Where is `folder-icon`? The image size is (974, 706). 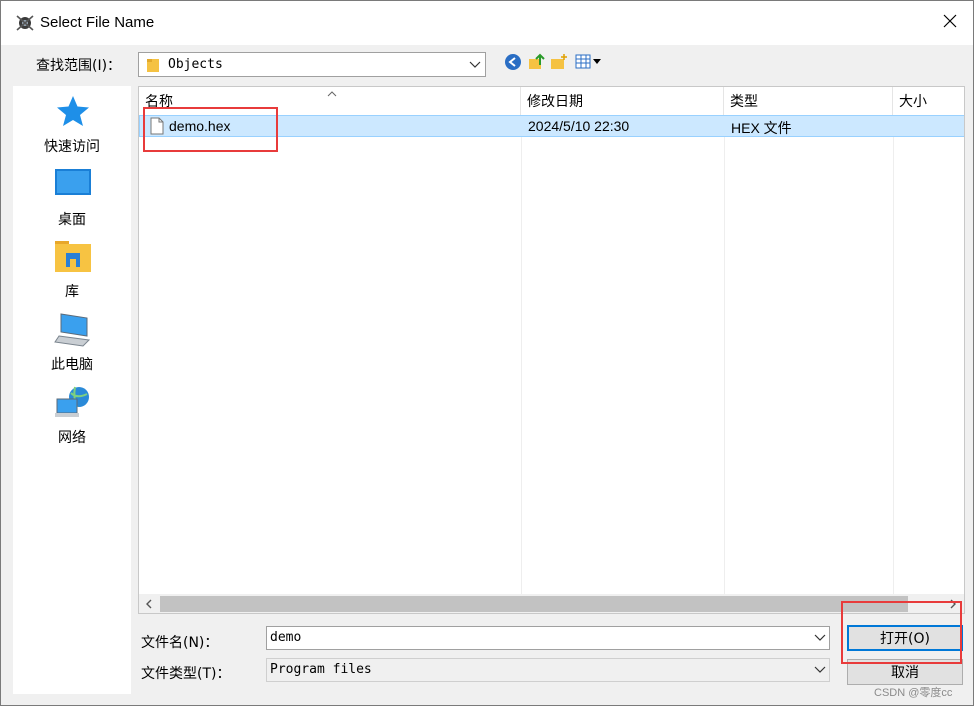
folder-icon is located at coordinates (153, 67).